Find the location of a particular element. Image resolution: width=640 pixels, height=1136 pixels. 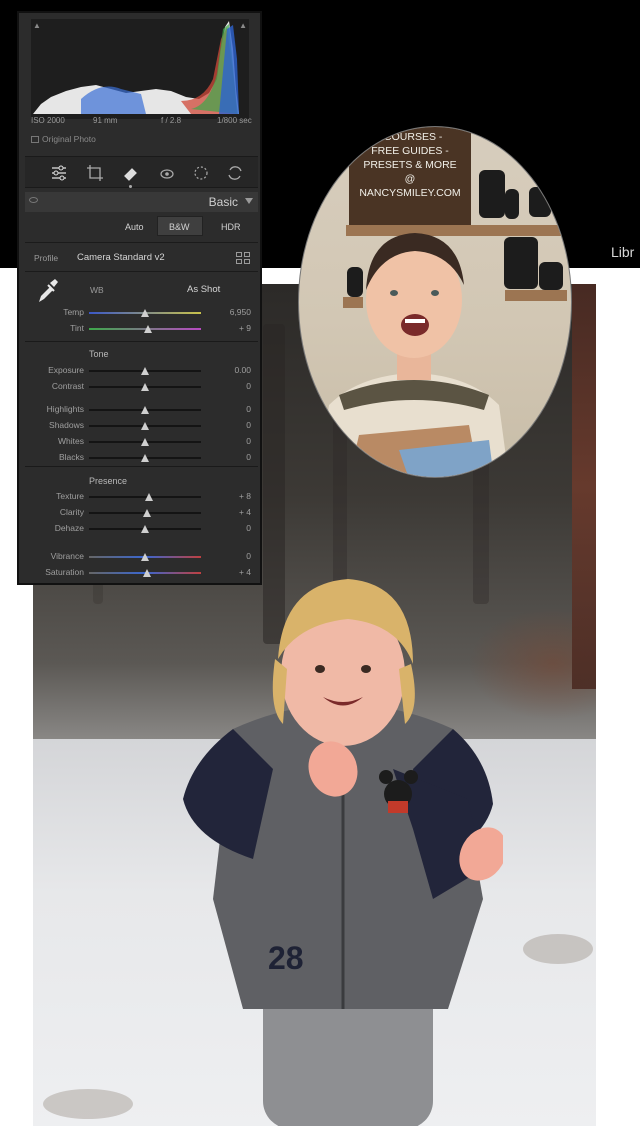

edit-sliders-icon is located at coordinates (59, 173).